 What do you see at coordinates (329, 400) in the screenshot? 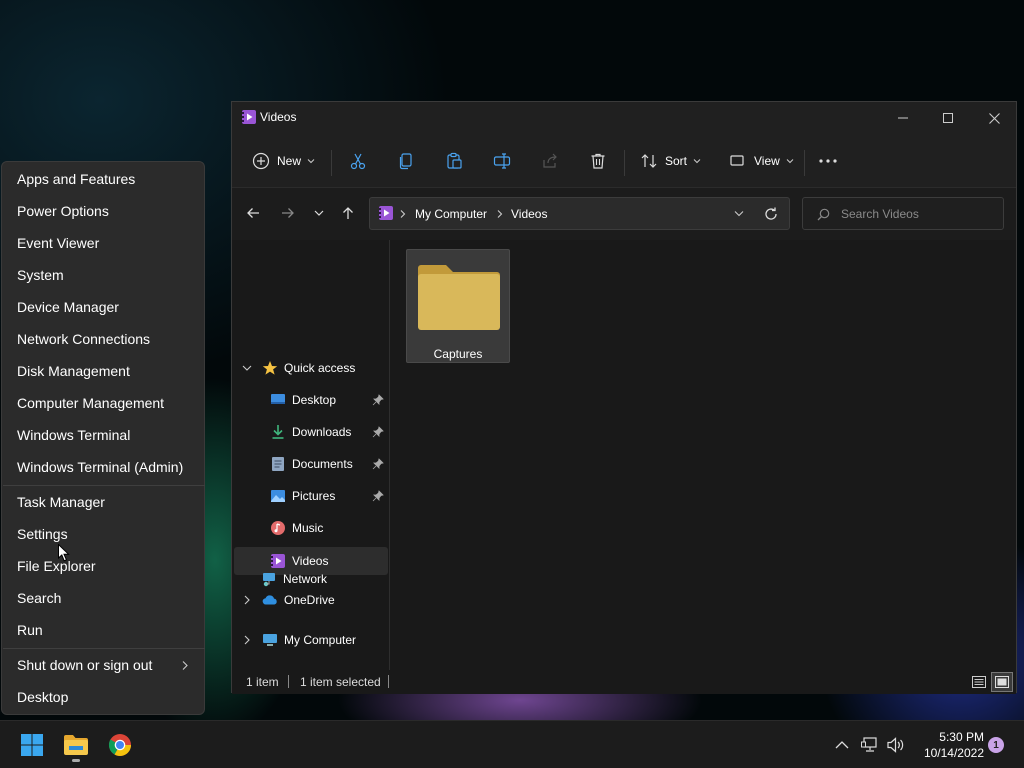
I see `nav-desktop: Desktop` at bounding box center [329, 400].